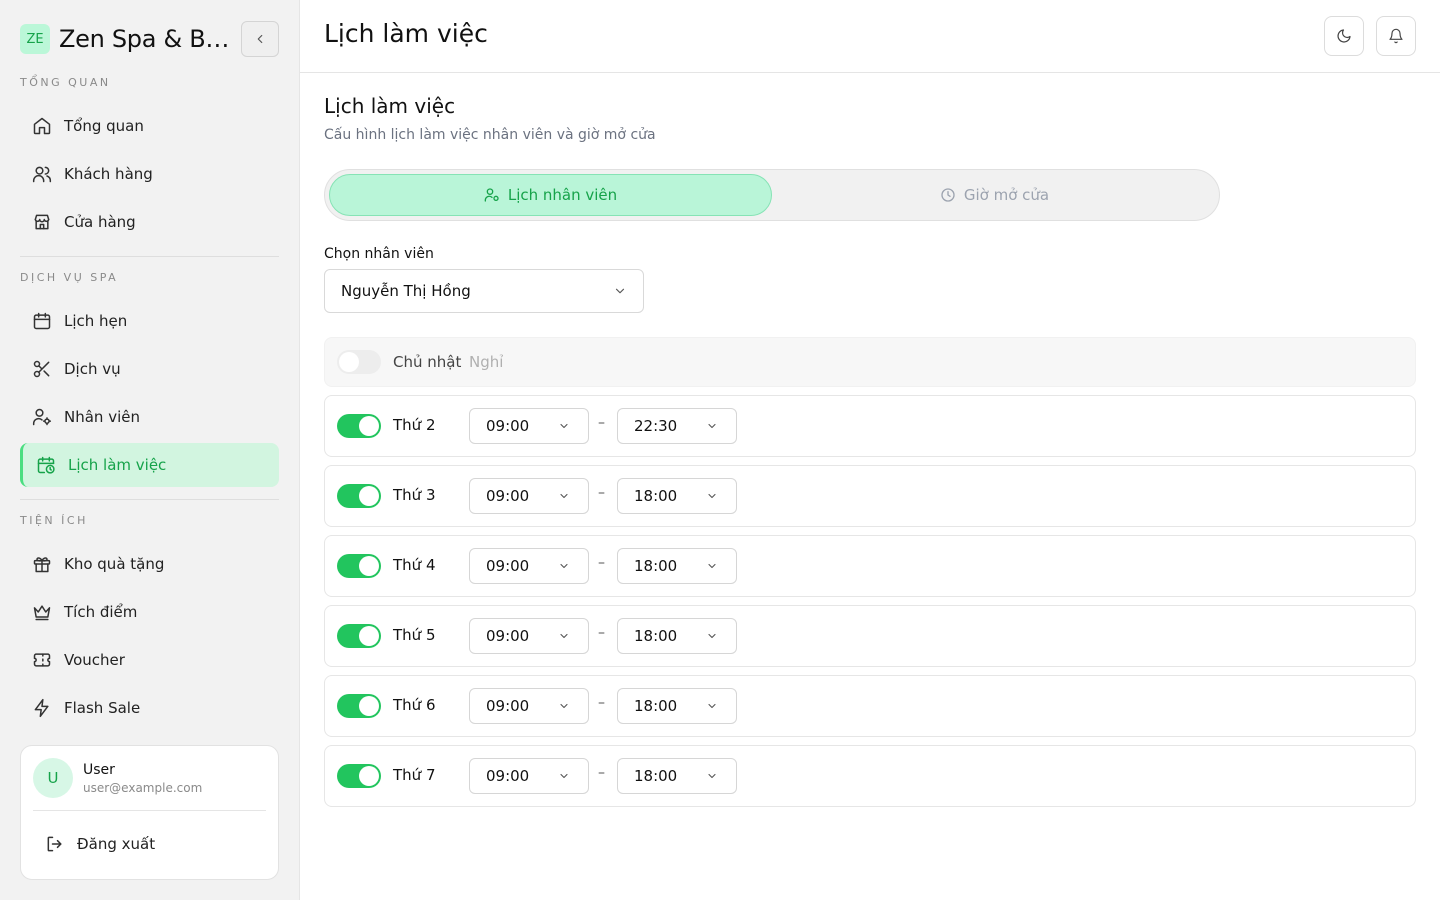 Image resolution: width=1440 pixels, height=900 pixels. I want to click on user-email: user@example.com, so click(143, 788).